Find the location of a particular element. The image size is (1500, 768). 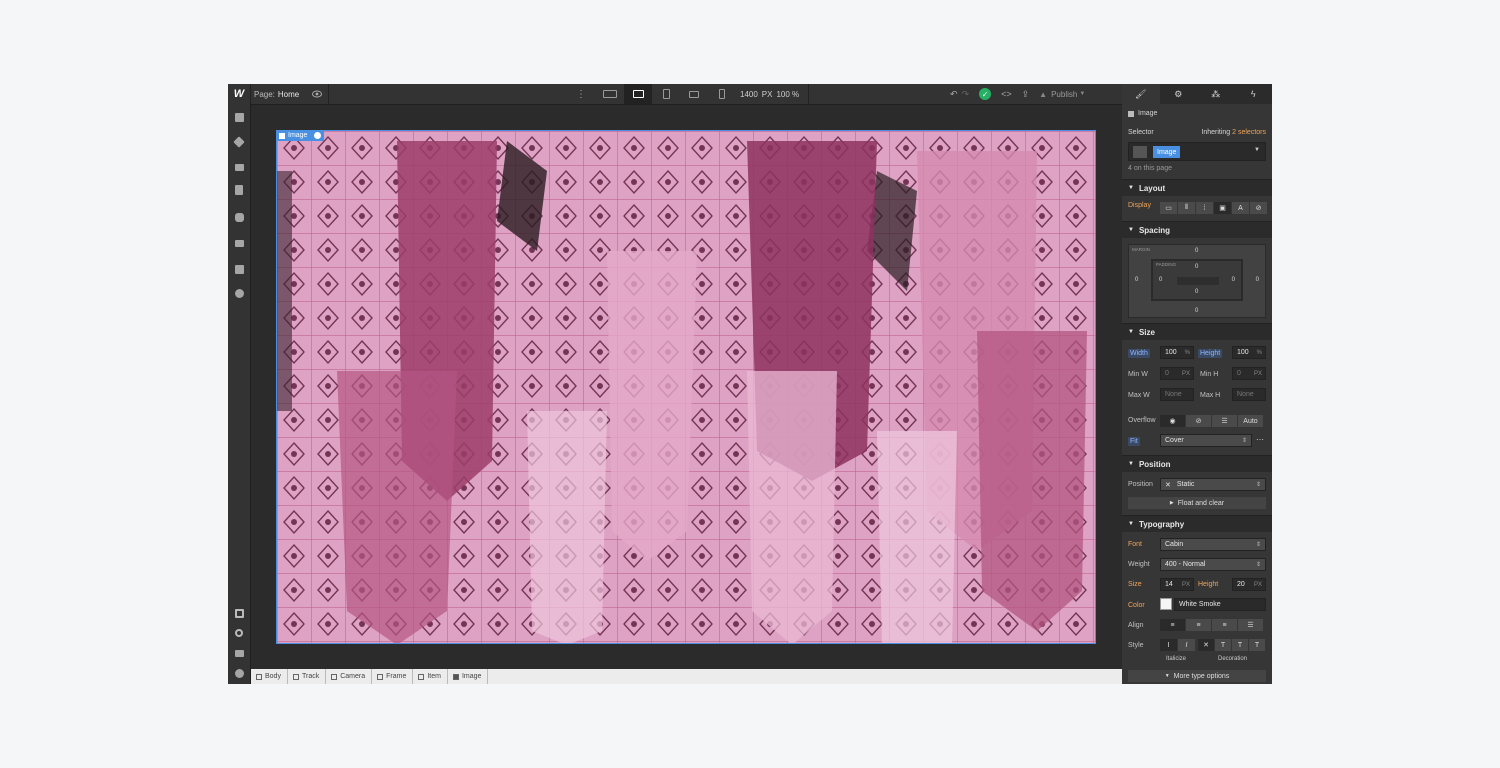

navigator-icon is located at coordinates (239, 167).